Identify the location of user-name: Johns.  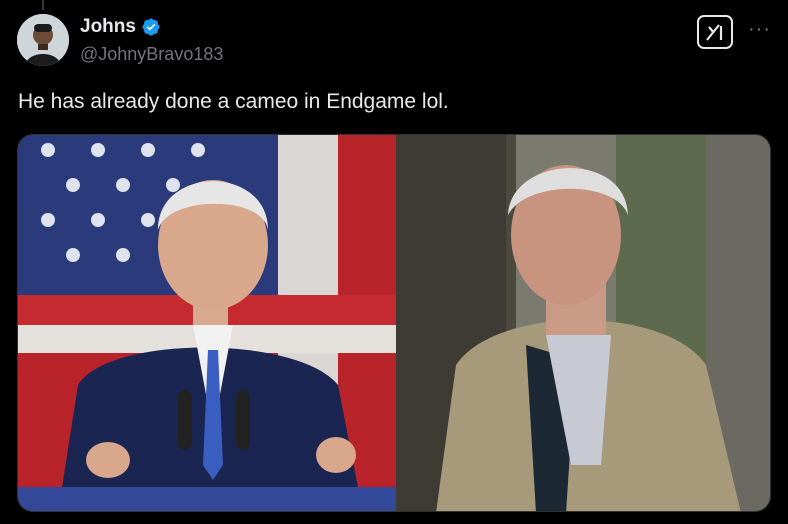
(108, 27).